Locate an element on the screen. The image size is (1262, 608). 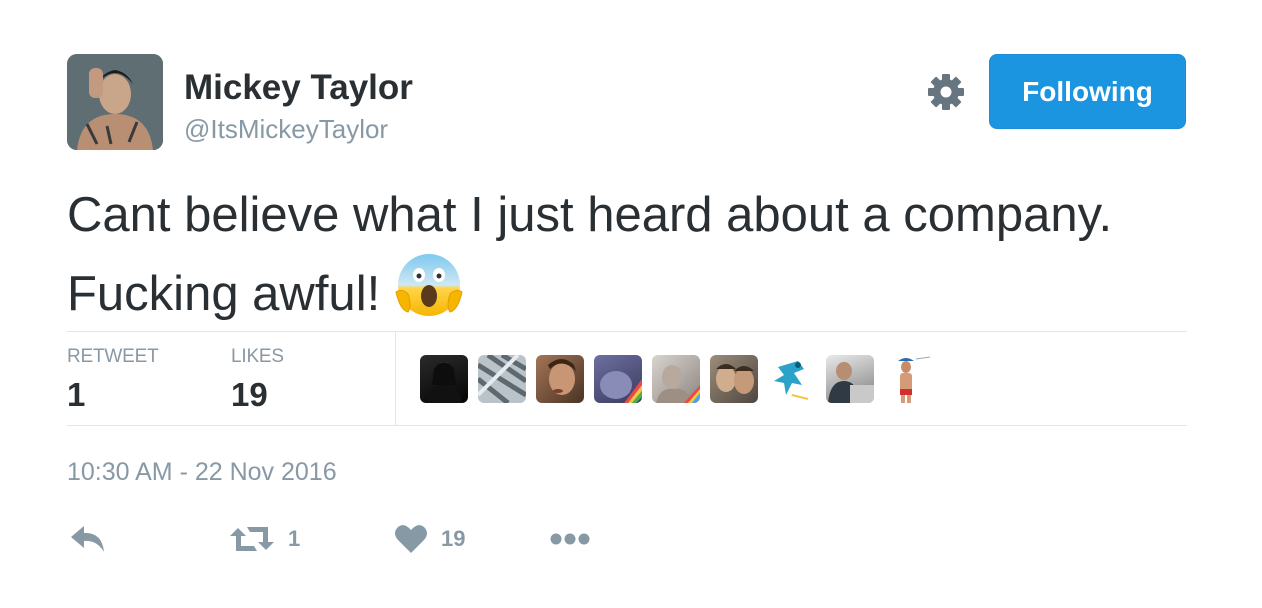
more-icon is located at coordinates (570, 539).